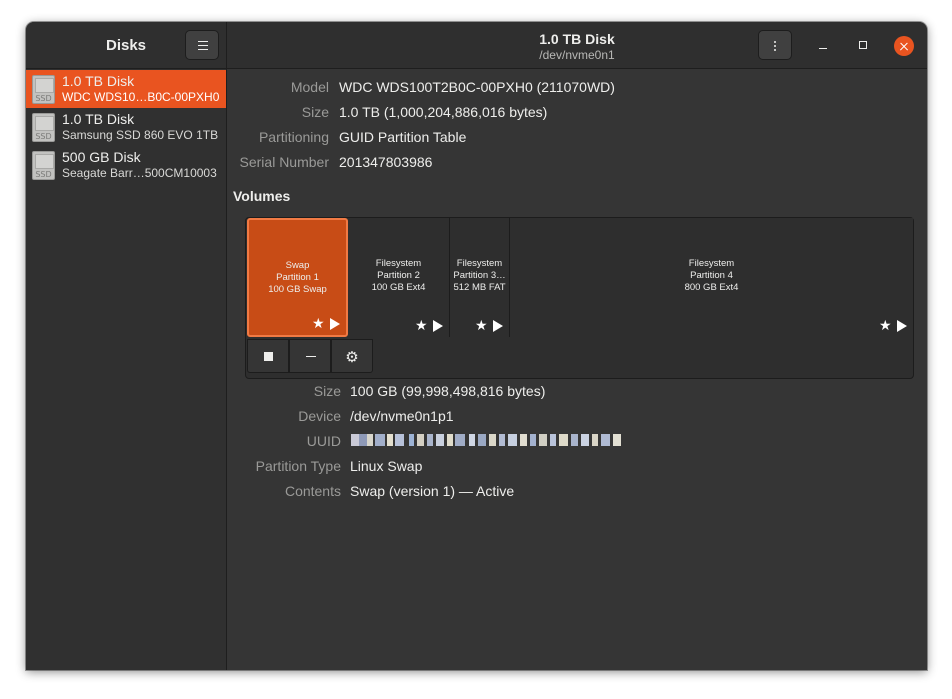 This screenshot has height=699, width=952. I want to click on disk-item: SSD 1.0 TB Disk Samsung SSD 860 EVO 1TB, so click(126, 127).